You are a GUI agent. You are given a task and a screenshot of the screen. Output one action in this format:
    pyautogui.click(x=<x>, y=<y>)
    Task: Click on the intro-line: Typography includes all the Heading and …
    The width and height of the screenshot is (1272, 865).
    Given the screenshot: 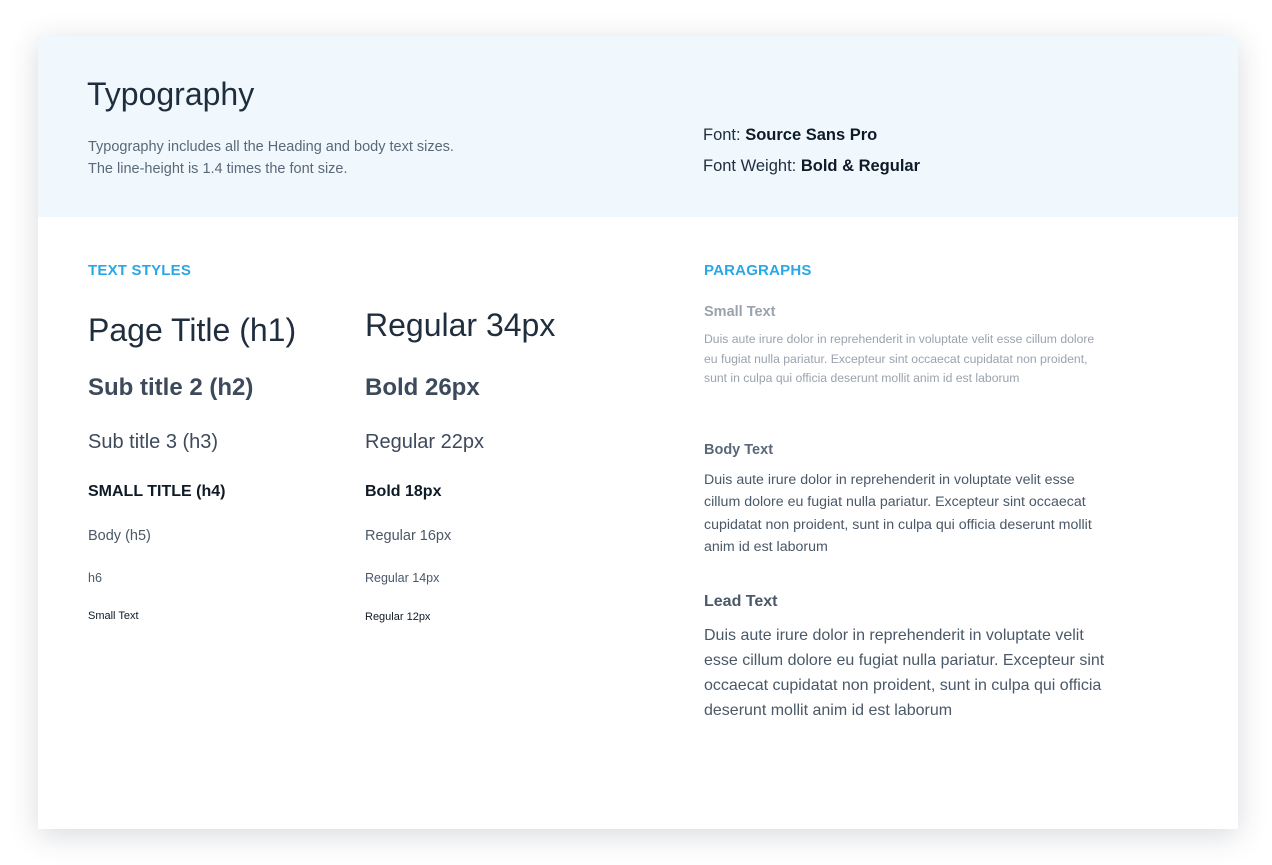 What is the action you would take?
    pyautogui.click(x=271, y=147)
    